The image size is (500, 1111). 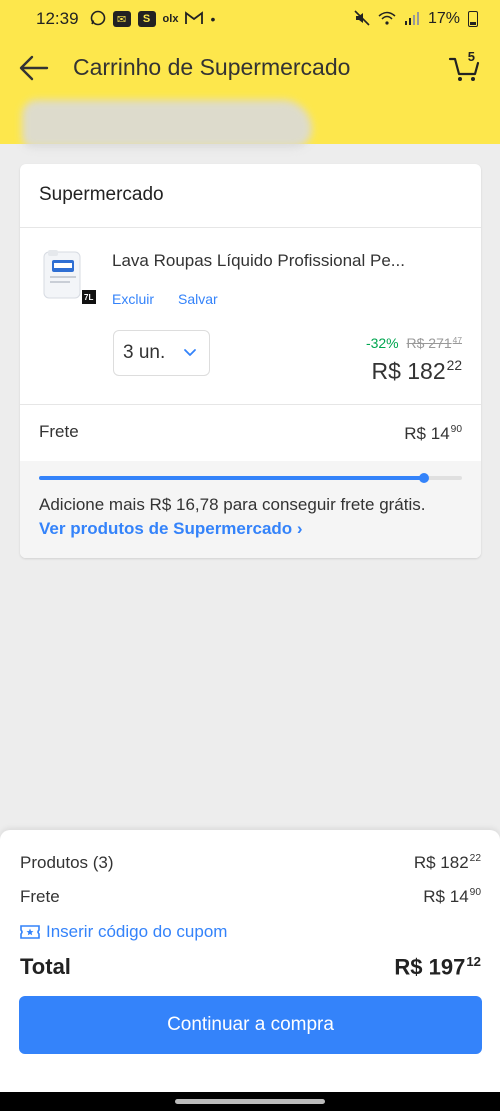 What do you see at coordinates (133, 299) in the screenshot?
I see `delete-link: Excluir` at bounding box center [133, 299].